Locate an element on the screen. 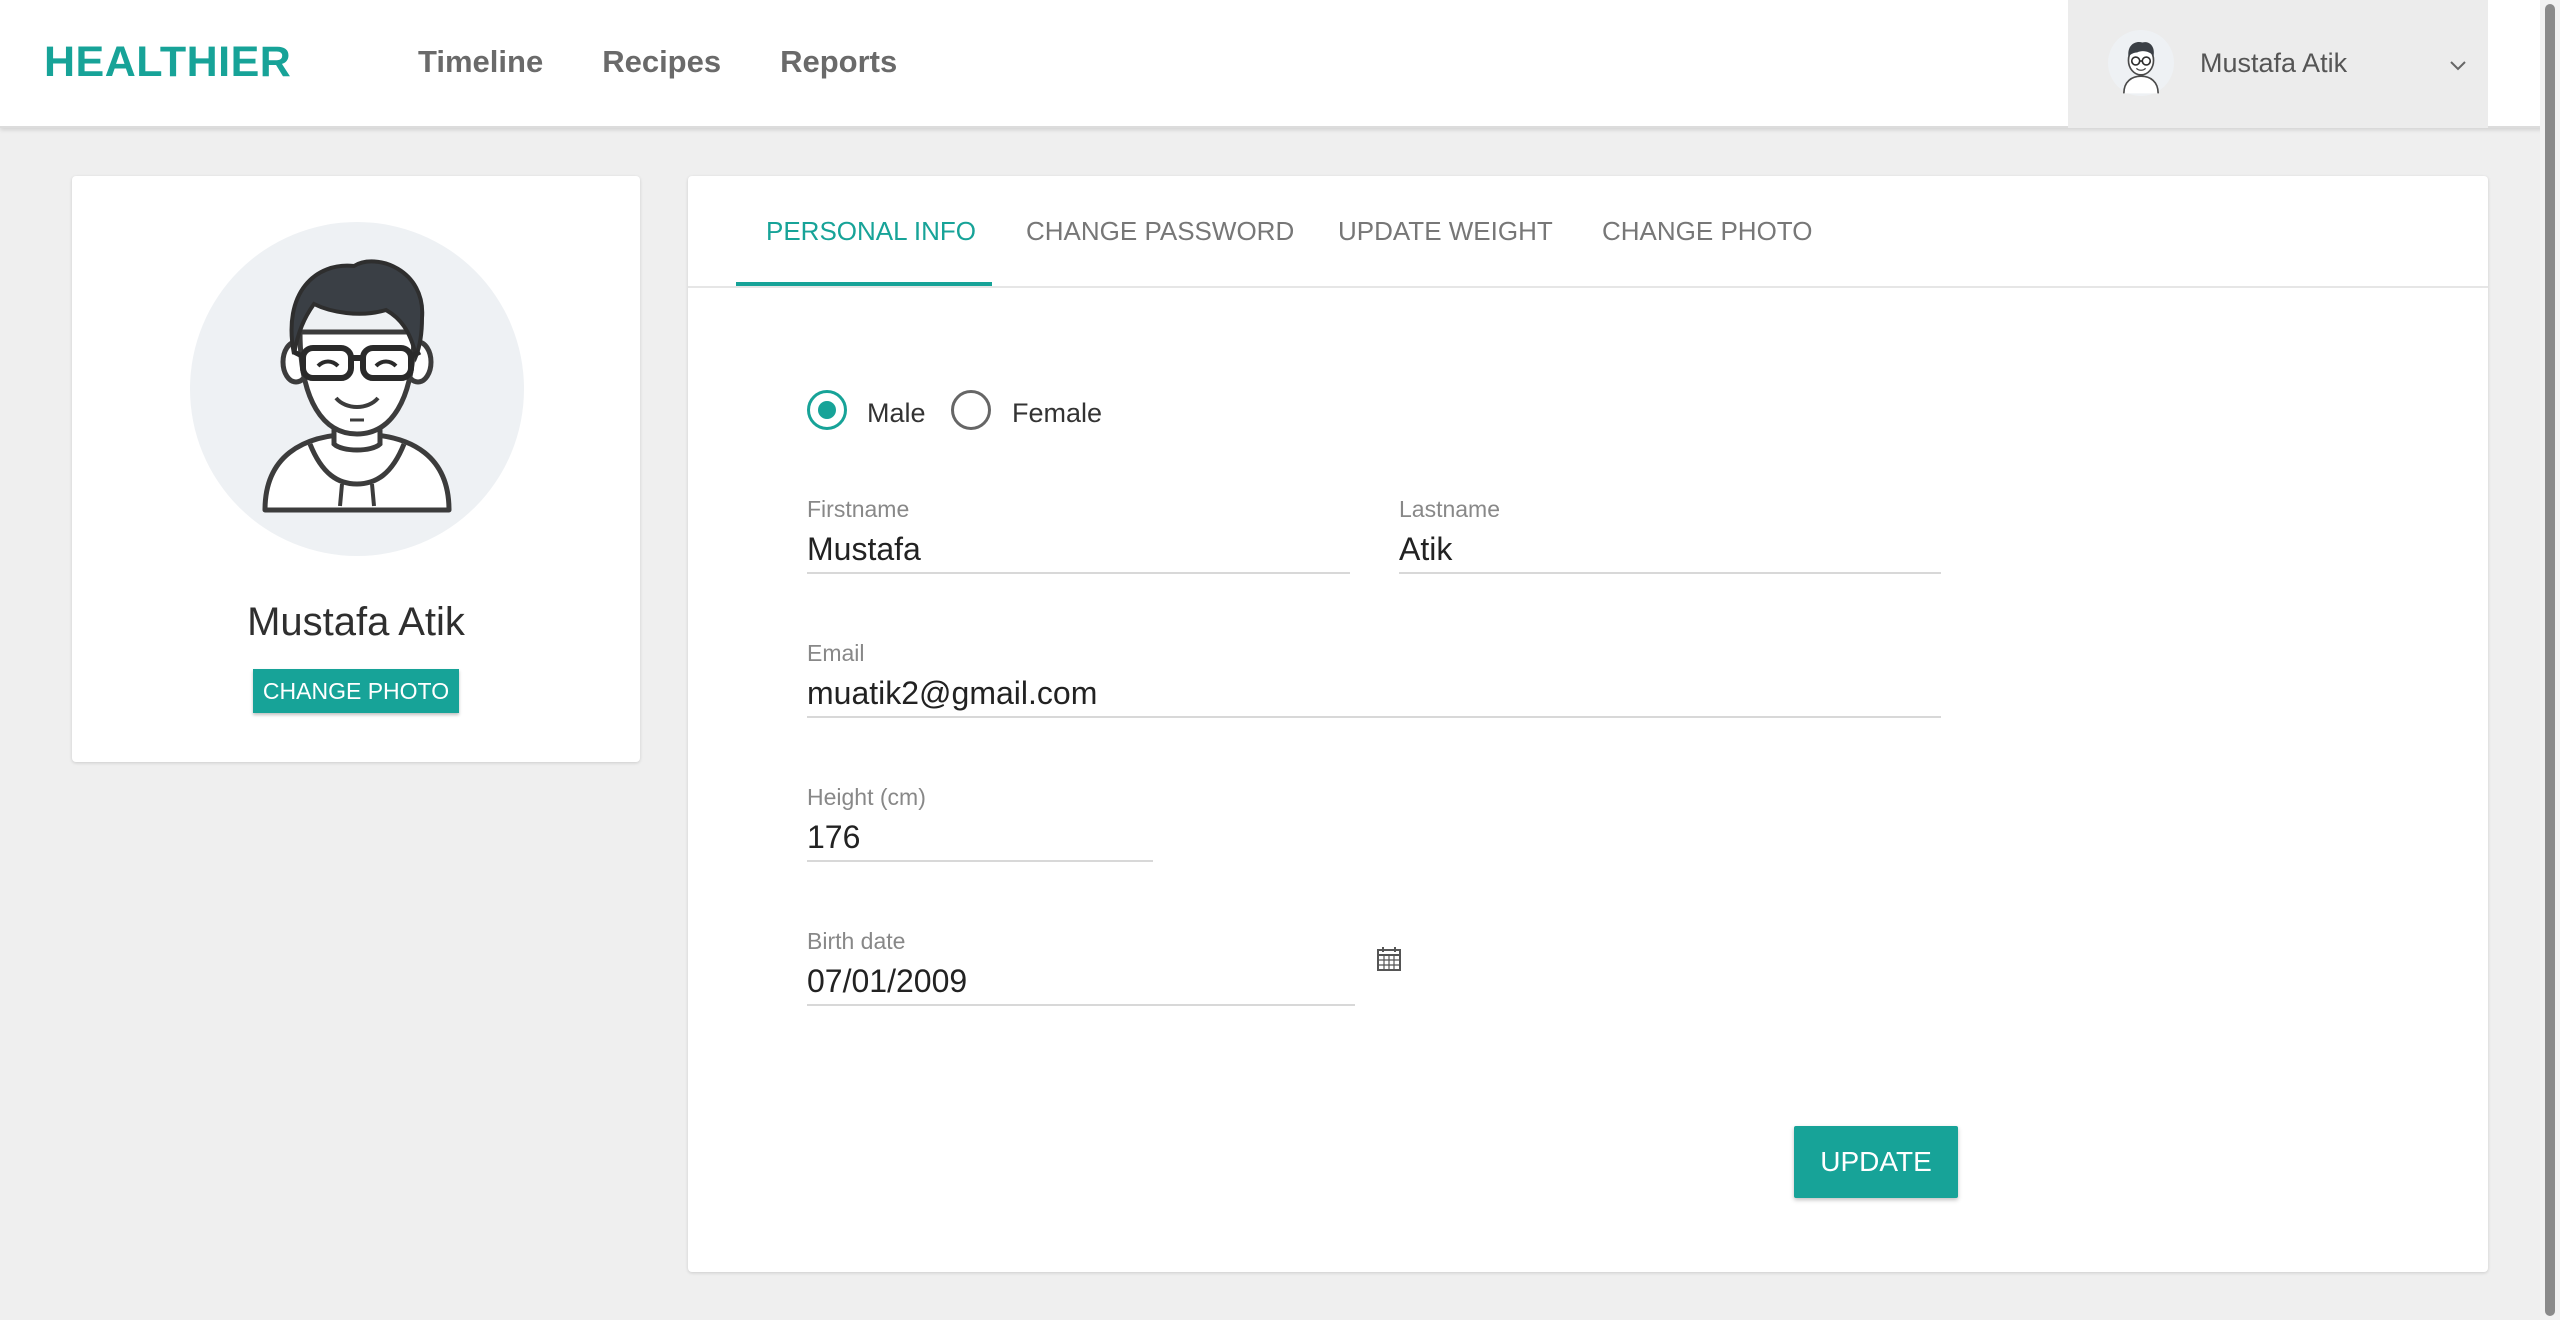 This screenshot has width=2560, height=1320. firstname-input is located at coordinates (1078, 550).